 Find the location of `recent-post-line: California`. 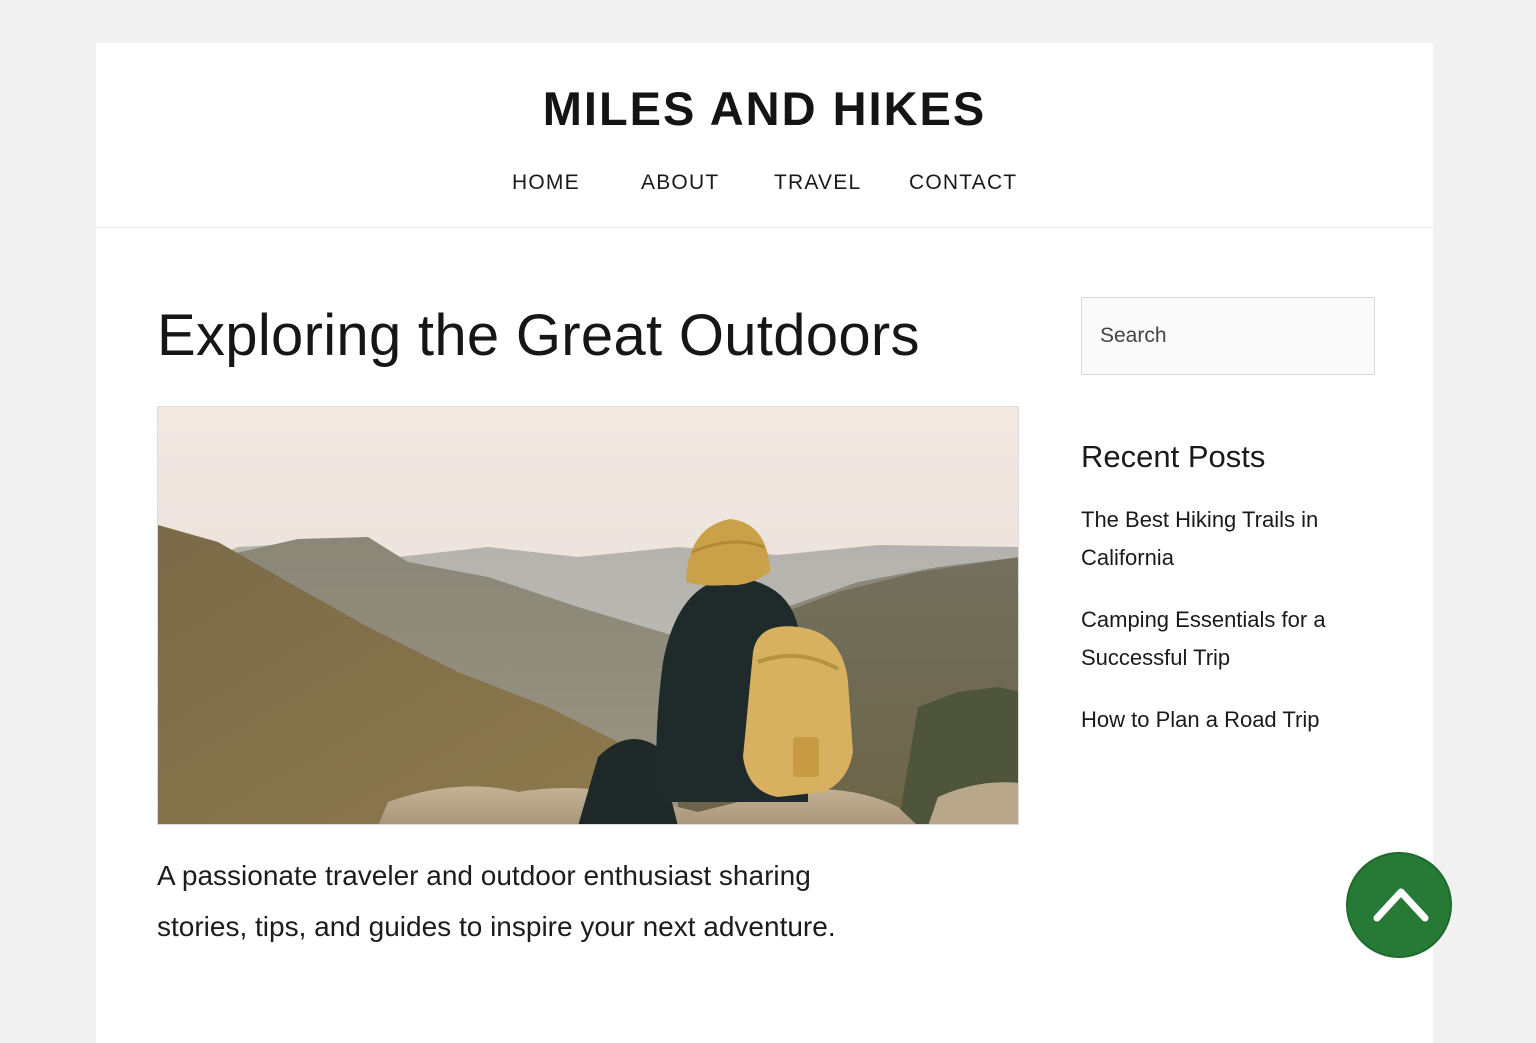

recent-post-line: California is located at coordinates (1127, 557).